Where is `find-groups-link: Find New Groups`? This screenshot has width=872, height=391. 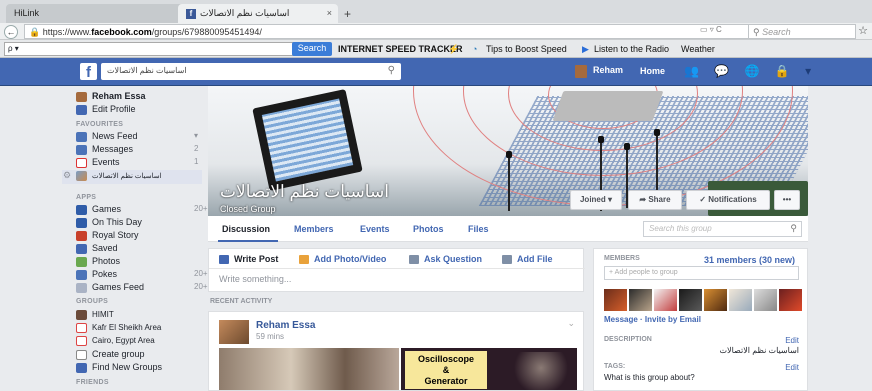
find-groups-link: Find New Groups is located at coordinates (119, 368).